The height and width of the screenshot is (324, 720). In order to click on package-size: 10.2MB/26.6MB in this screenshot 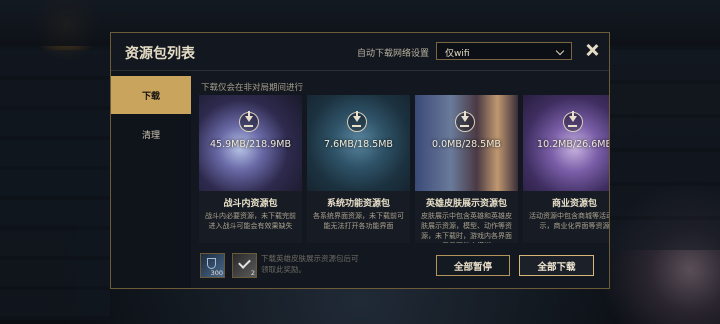, I will do `click(573, 144)`.